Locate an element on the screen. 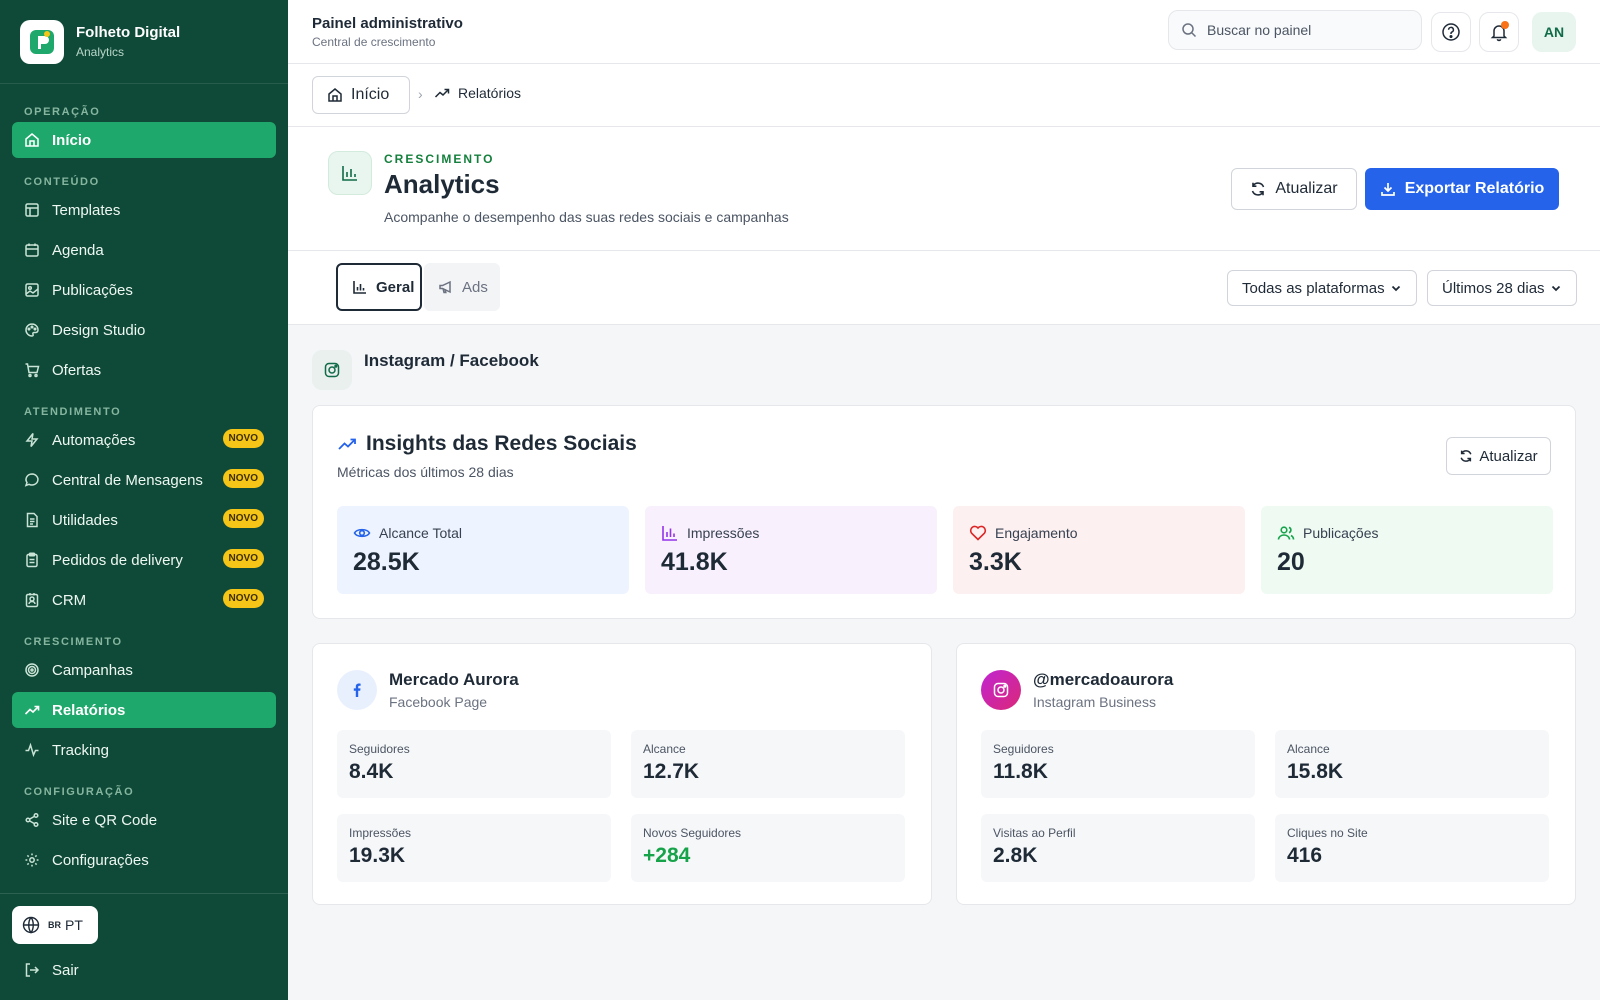  sidebar-item-label: Publicações is located at coordinates (92, 290).